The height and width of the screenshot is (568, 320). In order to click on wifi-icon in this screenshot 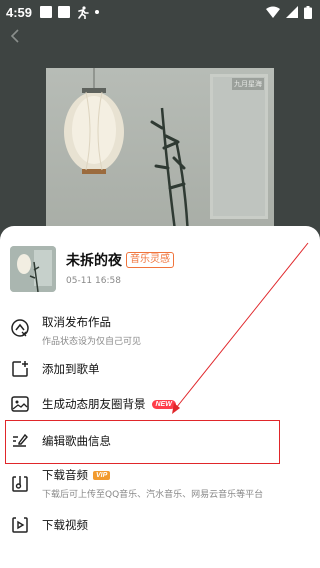, I will do `click(273, 12)`.